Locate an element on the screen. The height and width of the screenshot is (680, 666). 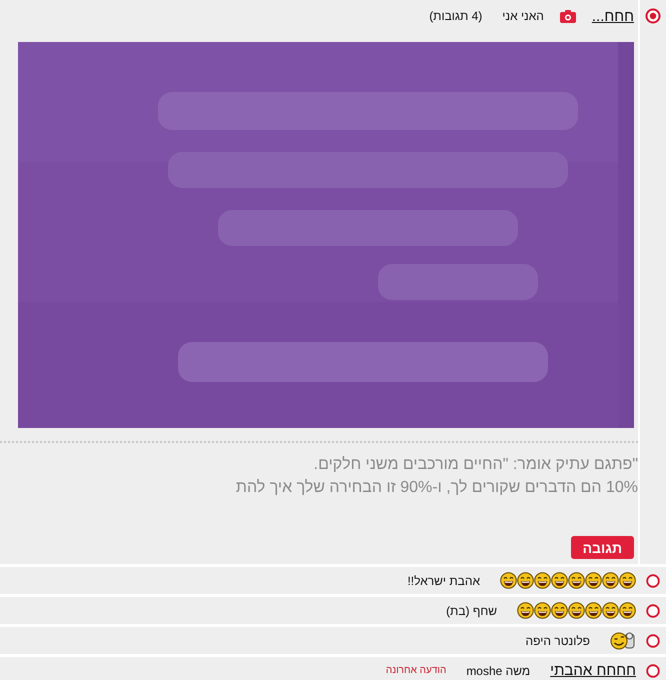
reply-title-link: חחחח אהבתי is located at coordinates (593, 670).